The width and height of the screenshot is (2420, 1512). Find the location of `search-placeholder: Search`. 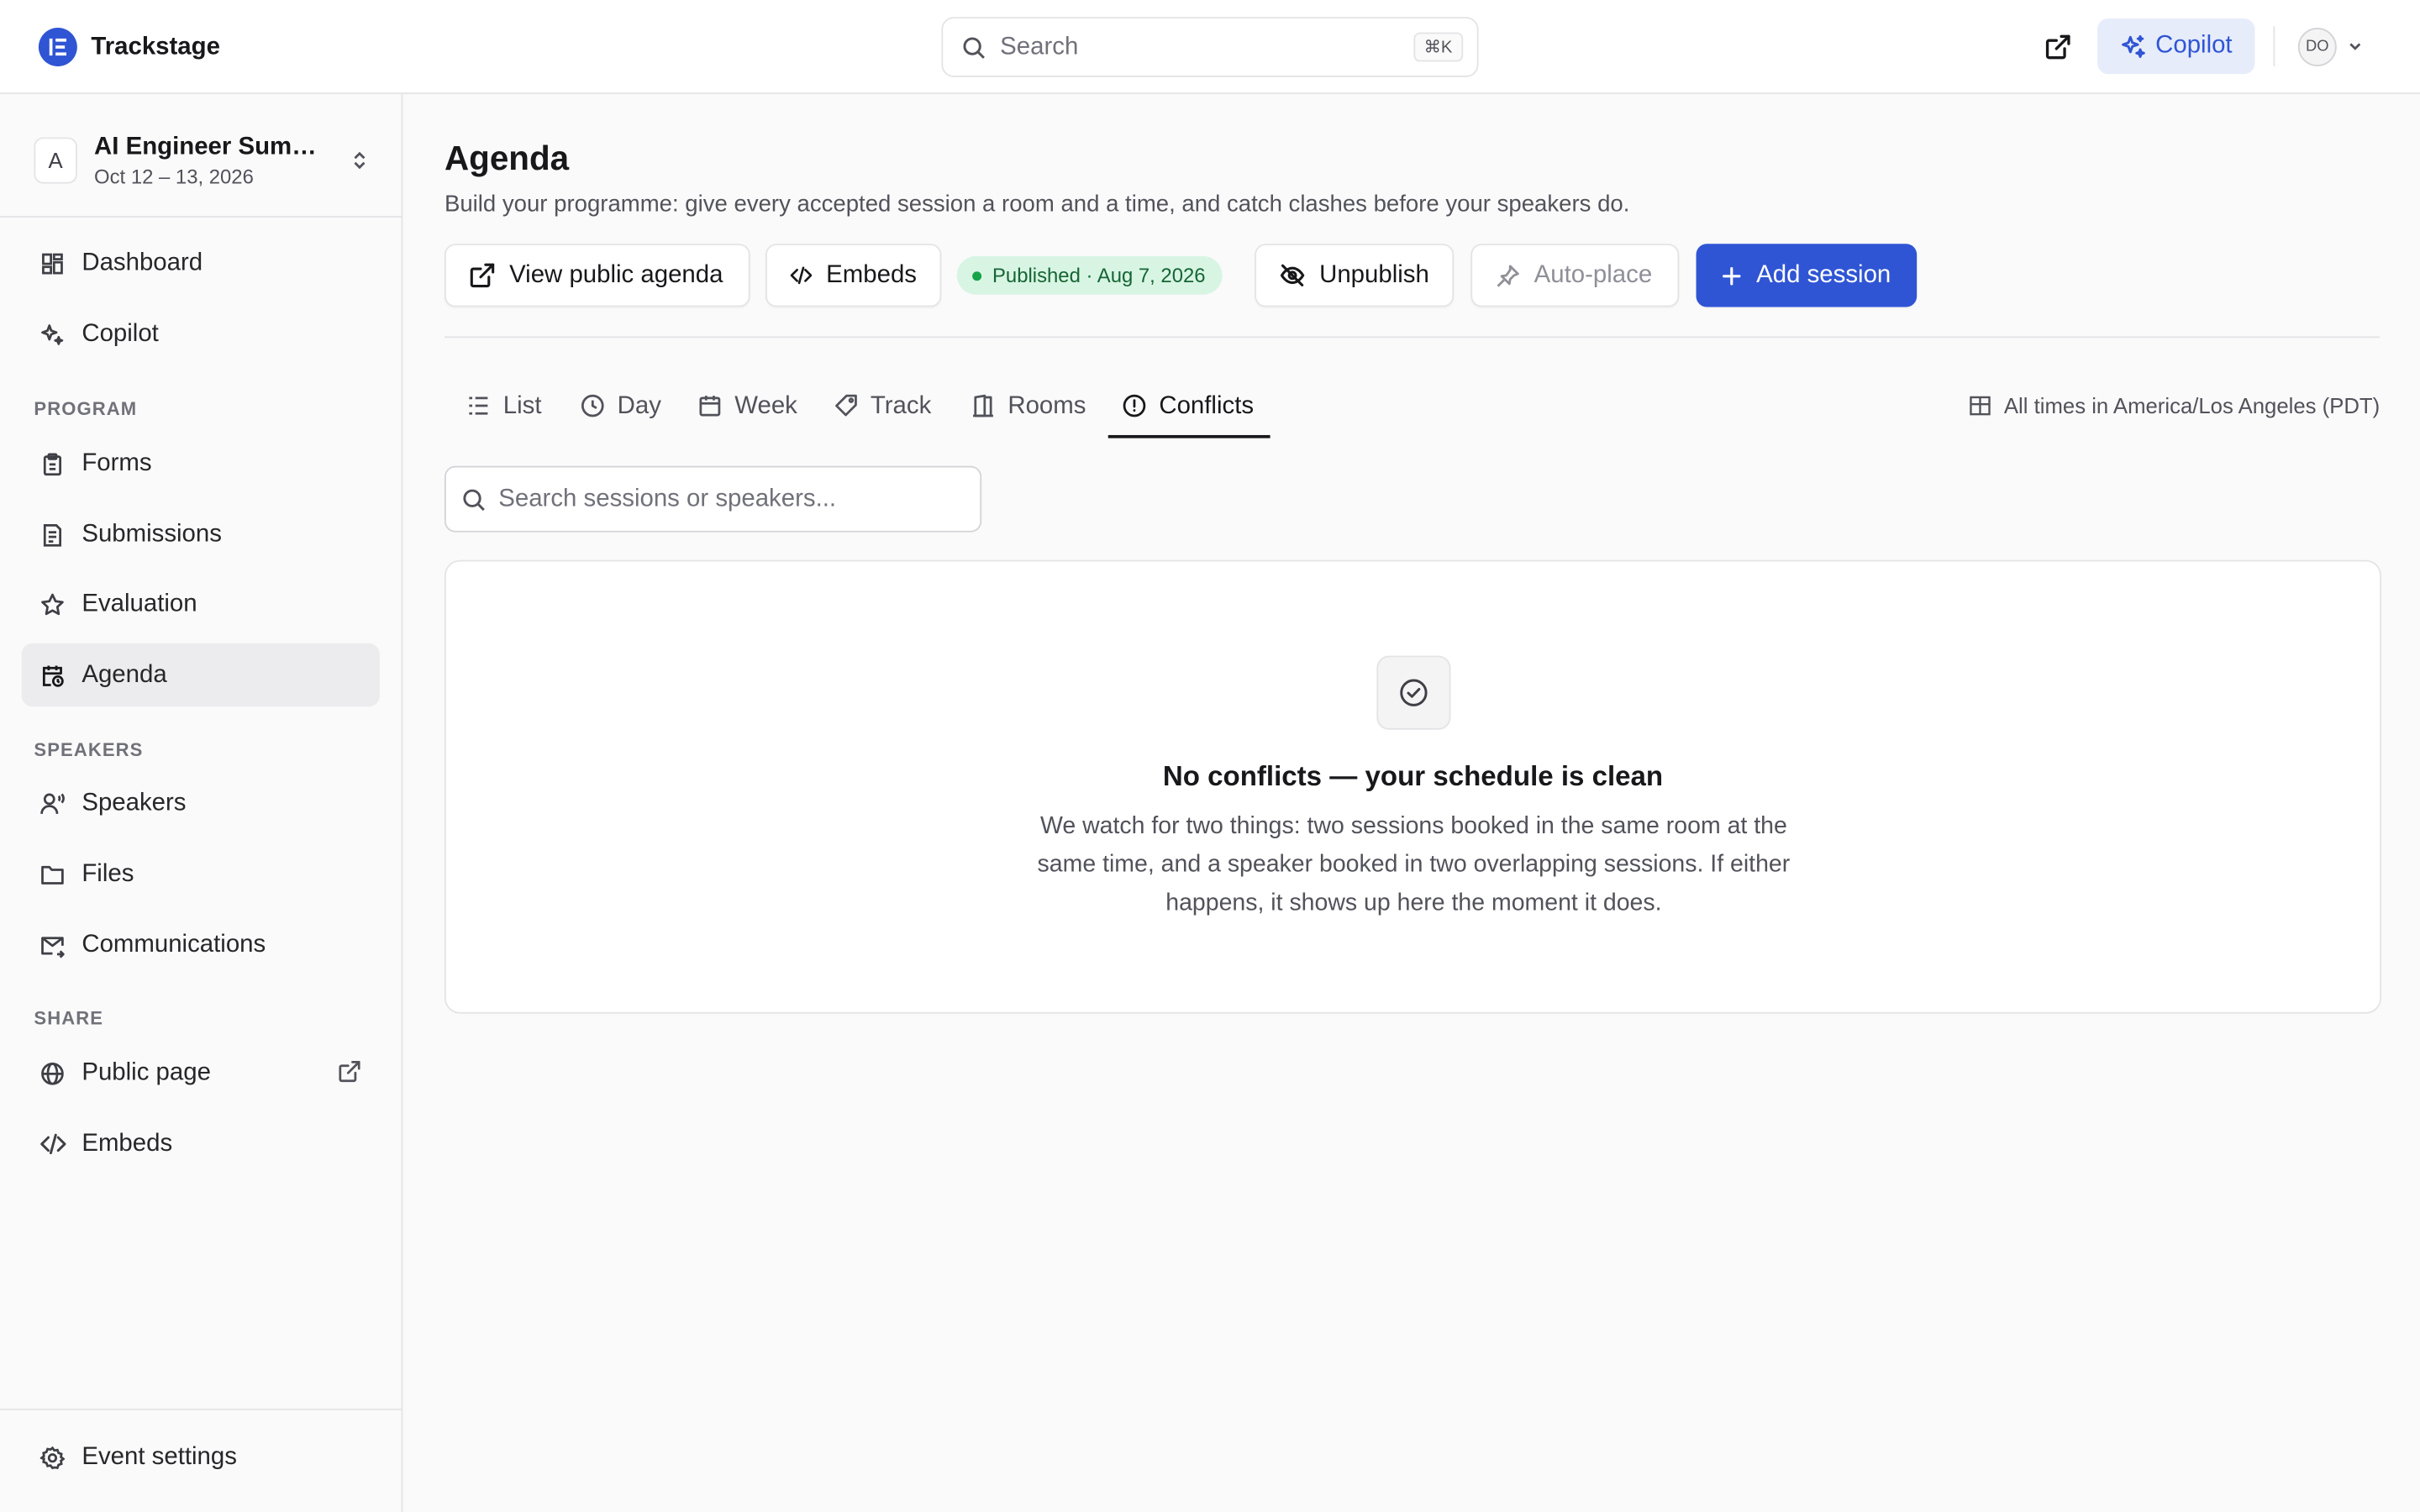

search-placeholder: Search is located at coordinates (1040, 46).